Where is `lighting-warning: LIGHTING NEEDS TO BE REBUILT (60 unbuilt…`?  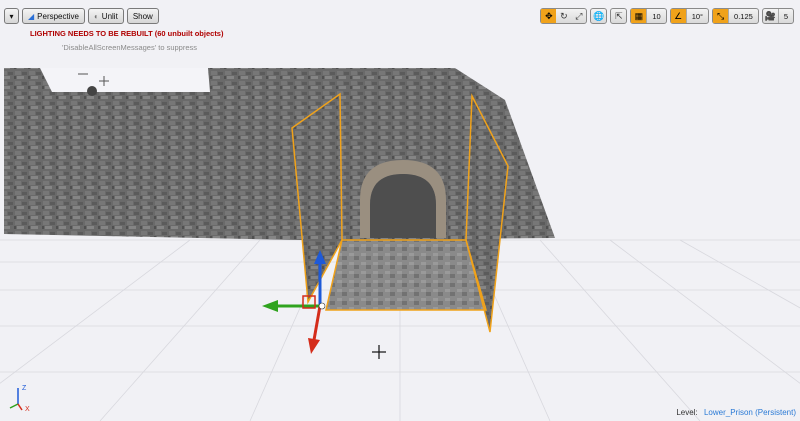
lighting-warning: LIGHTING NEEDS TO BE REBUILT (60 unbuilt… is located at coordinates (127, 33).